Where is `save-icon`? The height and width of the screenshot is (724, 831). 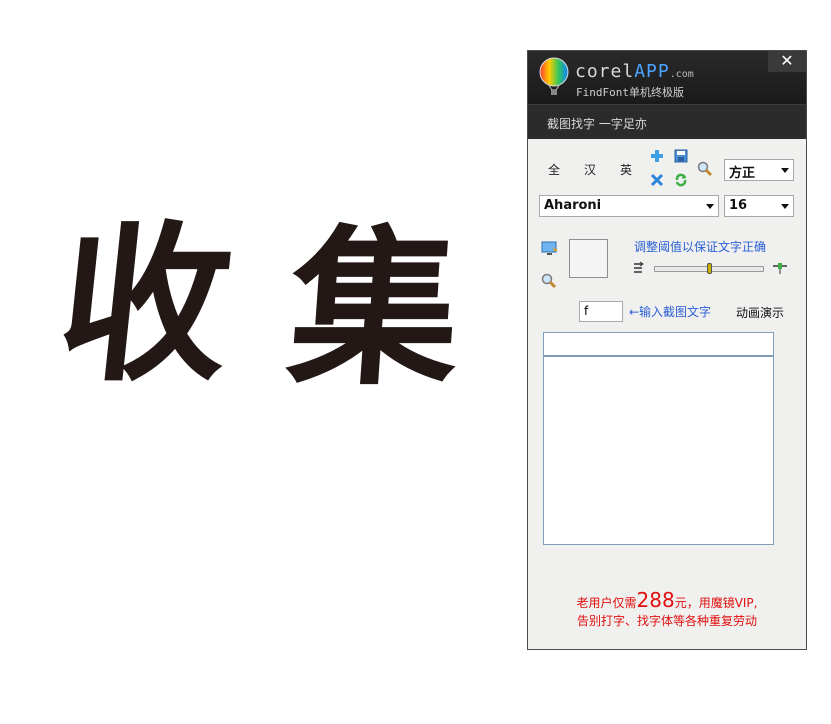
save-icon is located at coordinates (681, 156).